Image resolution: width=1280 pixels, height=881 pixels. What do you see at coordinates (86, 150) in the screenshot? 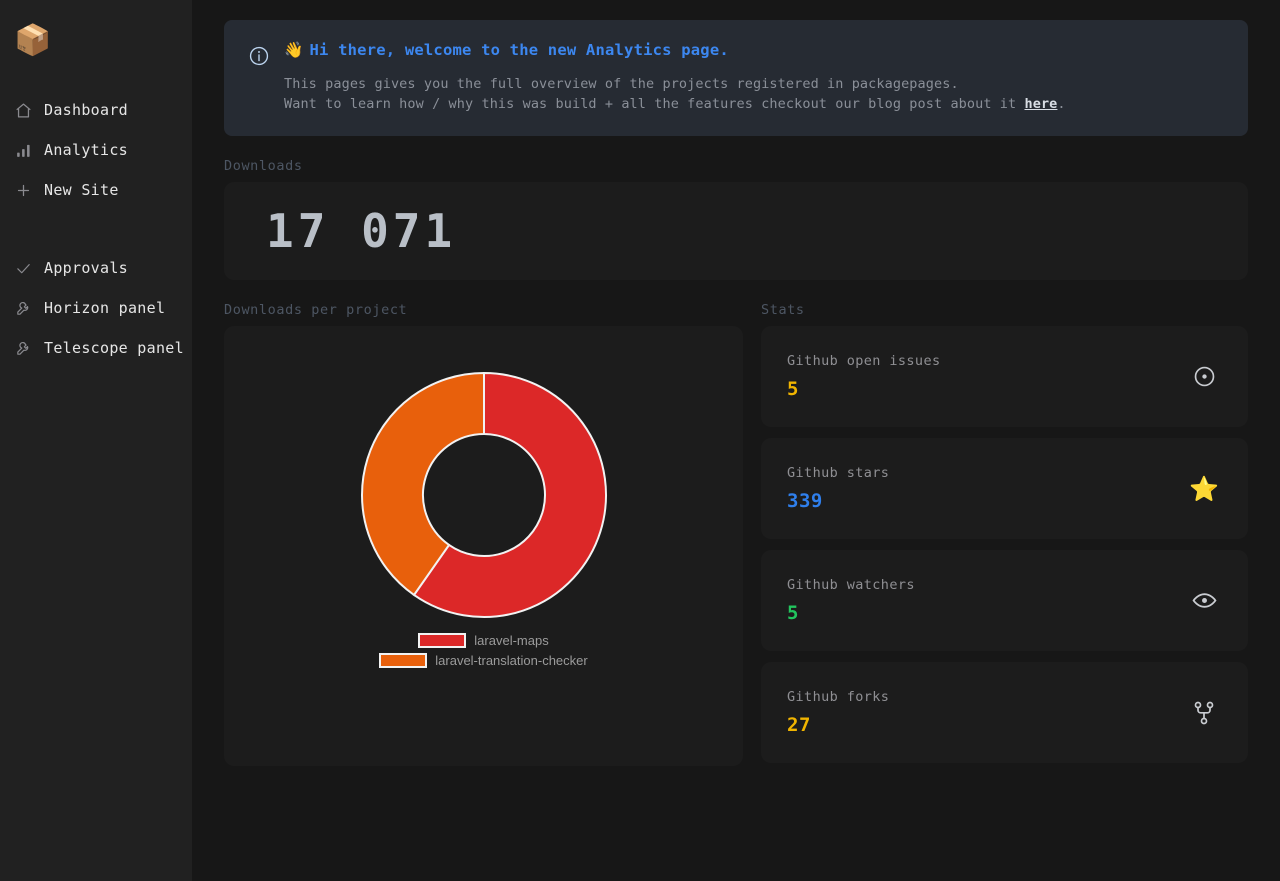
I see `sidebar-item-label: Analytics` at bounding box center [86, 150].